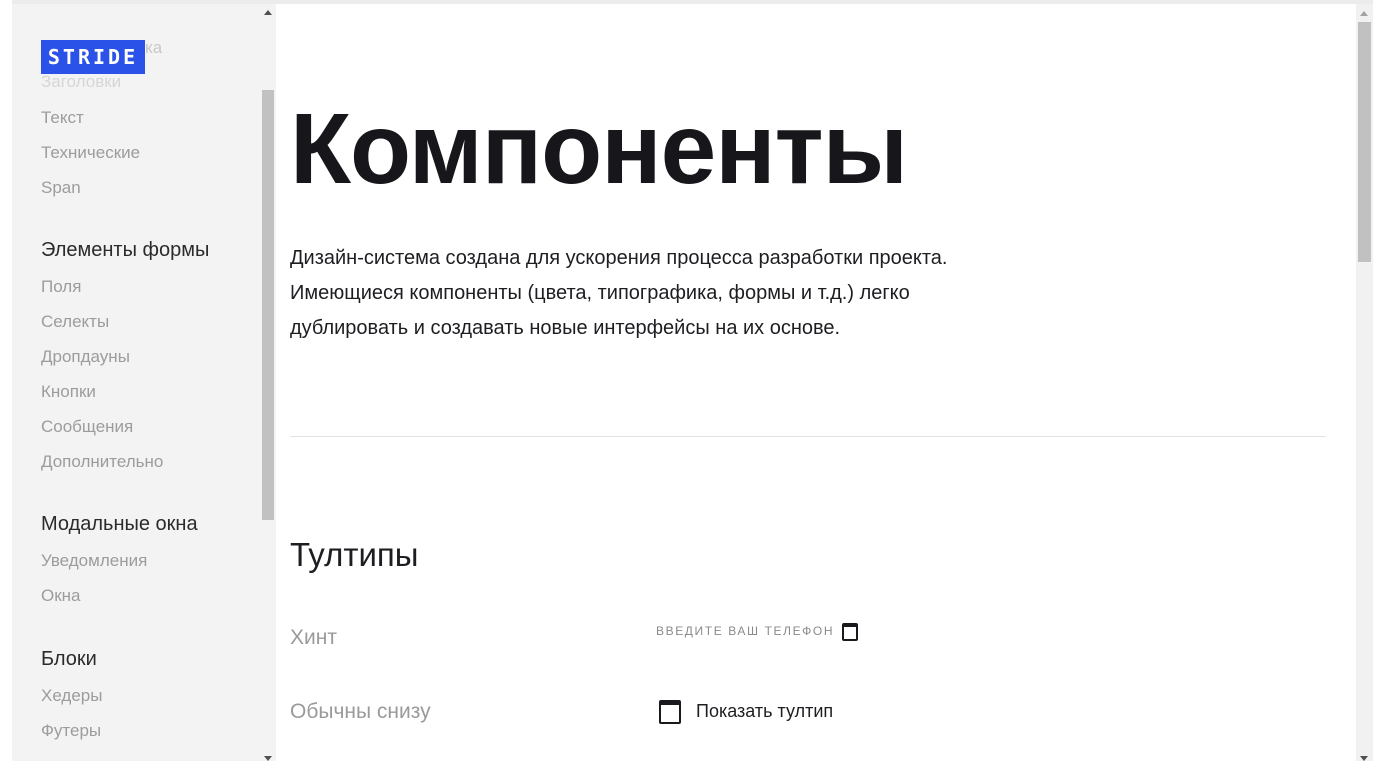  What do you see at coordinates (62, 118) in the screenshot?
I see `sidebar-item-text: Текст` at bounding box center [62, 118].